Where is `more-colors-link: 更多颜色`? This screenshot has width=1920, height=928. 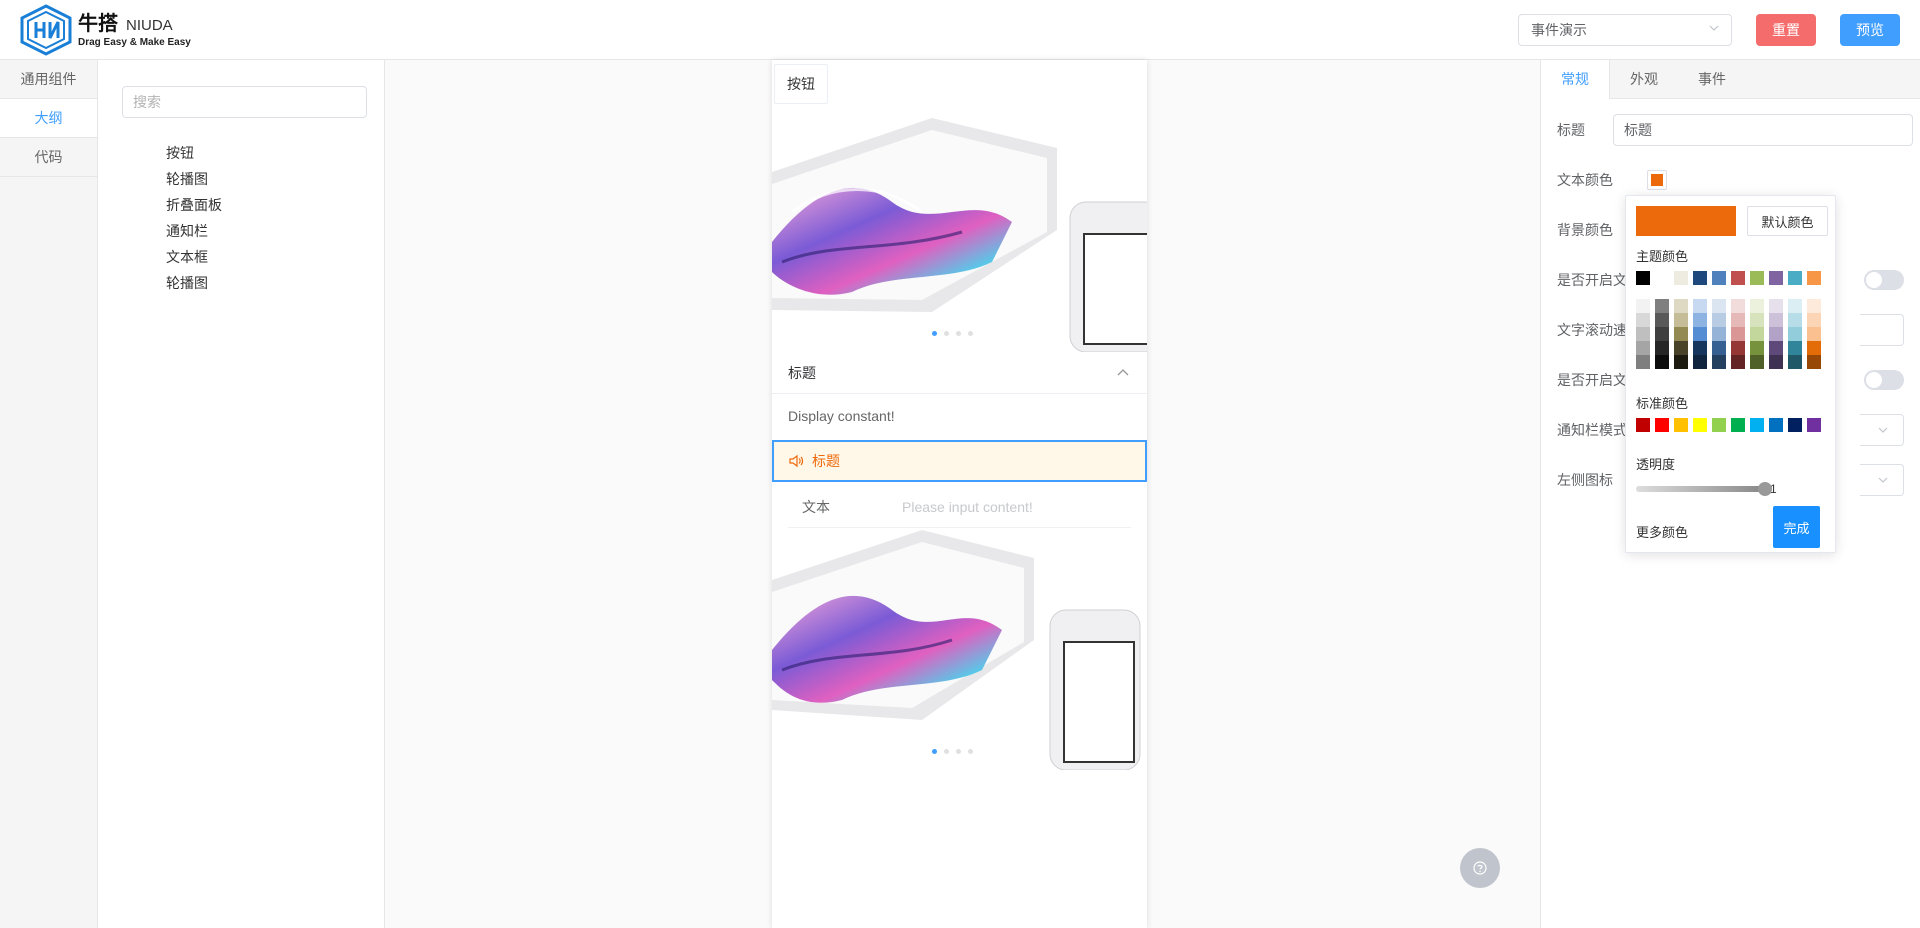
more-colors-link: 更多颜色 is located at coordinates (1662, 531).